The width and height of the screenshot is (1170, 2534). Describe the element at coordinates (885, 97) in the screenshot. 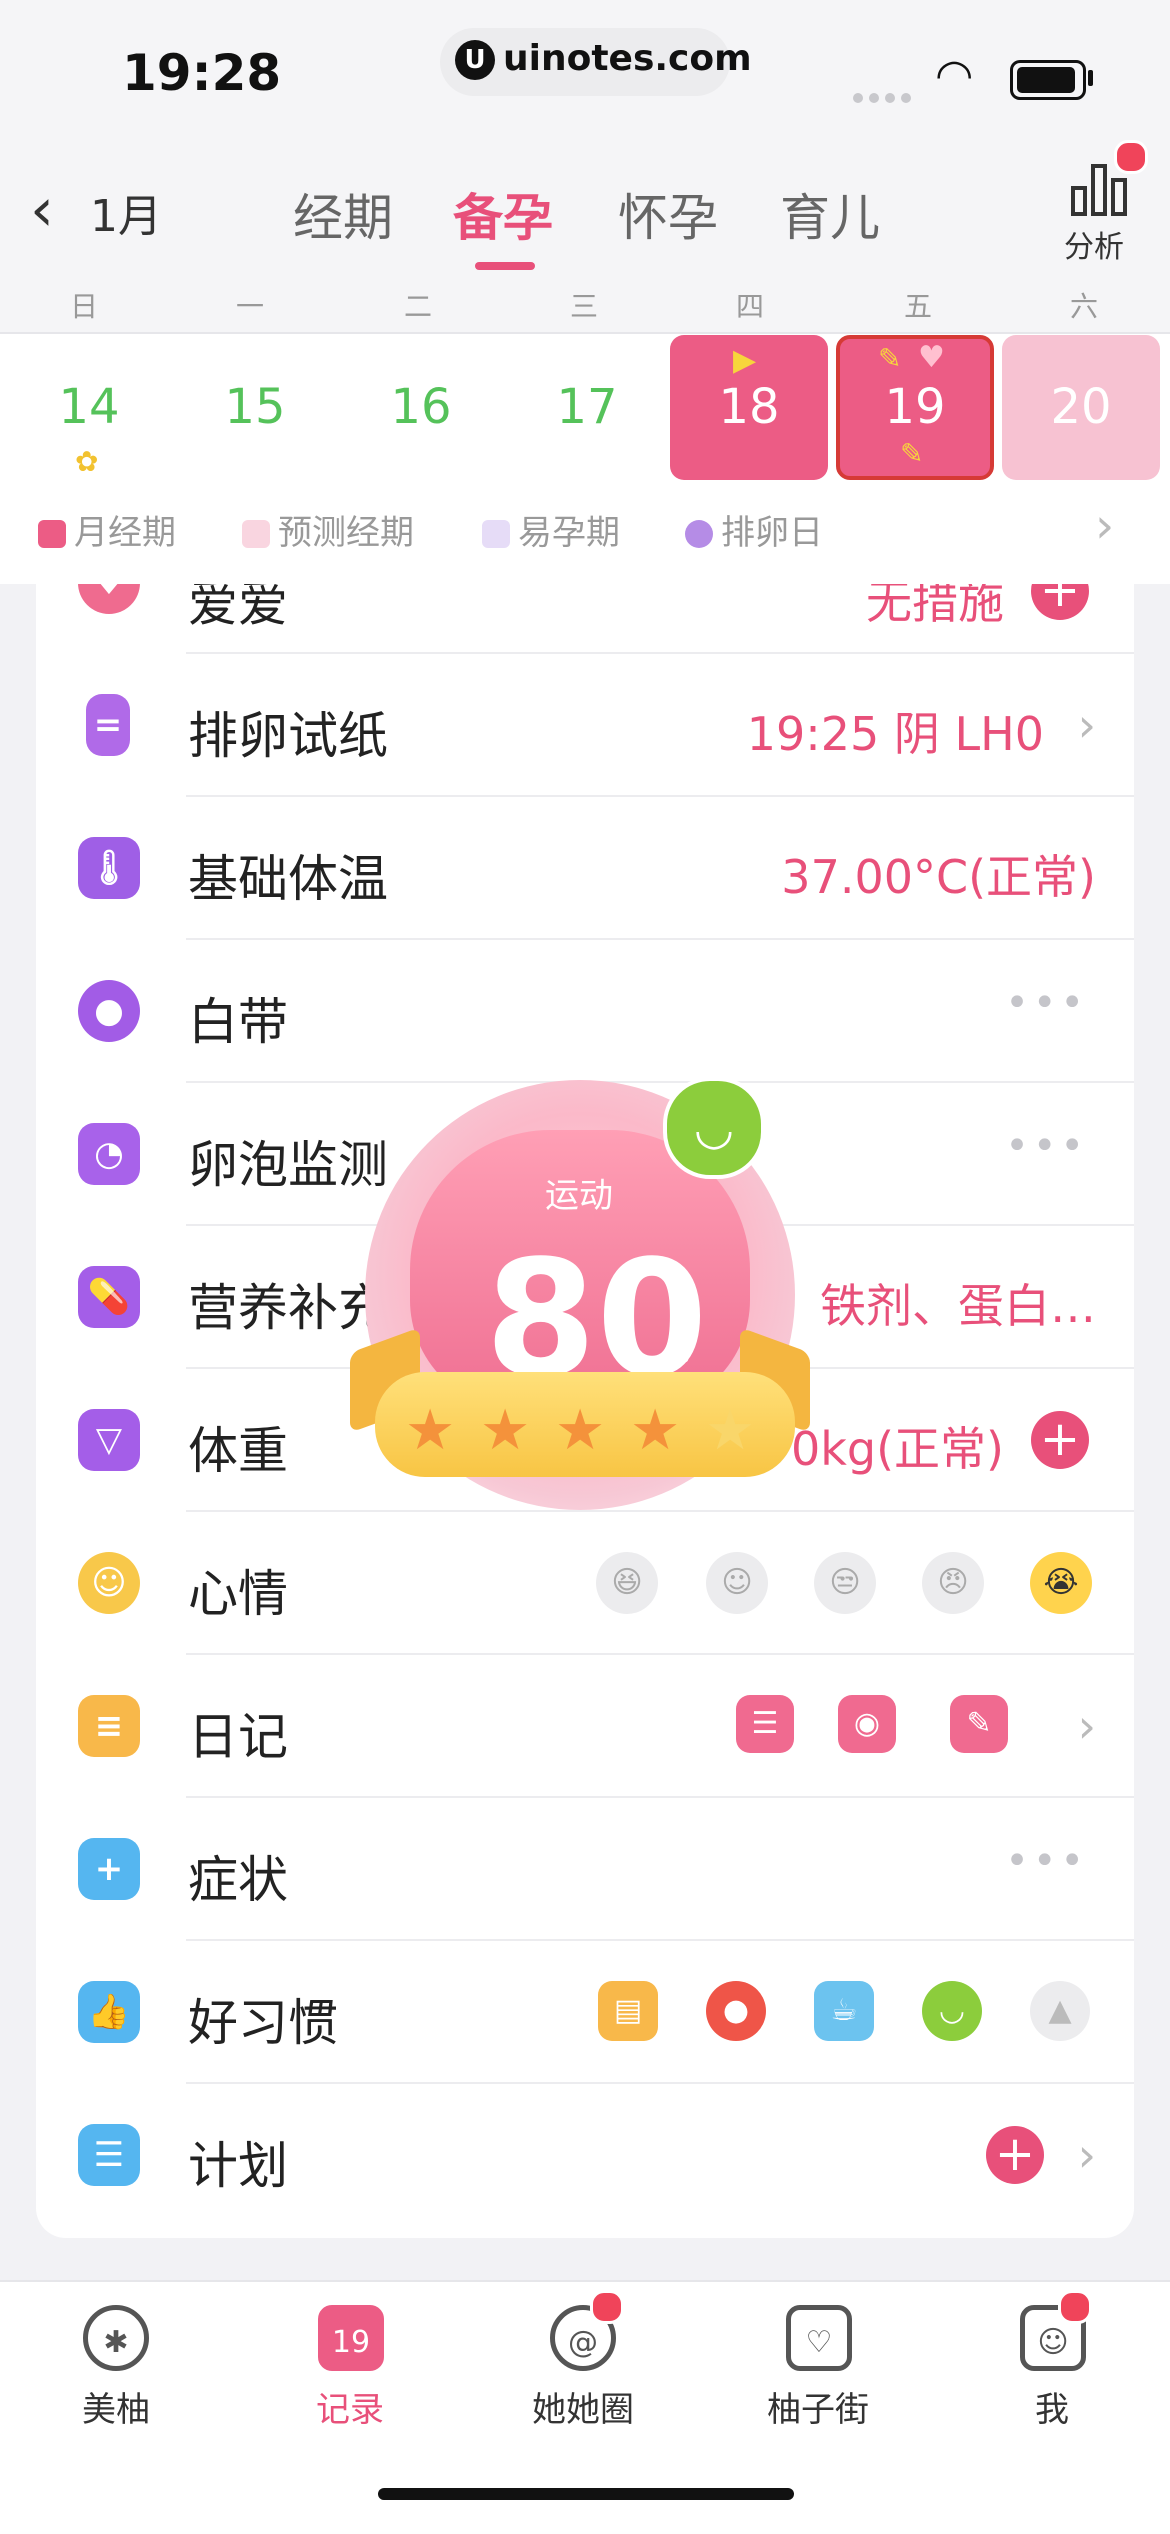

I see `signal-icon` at that location.